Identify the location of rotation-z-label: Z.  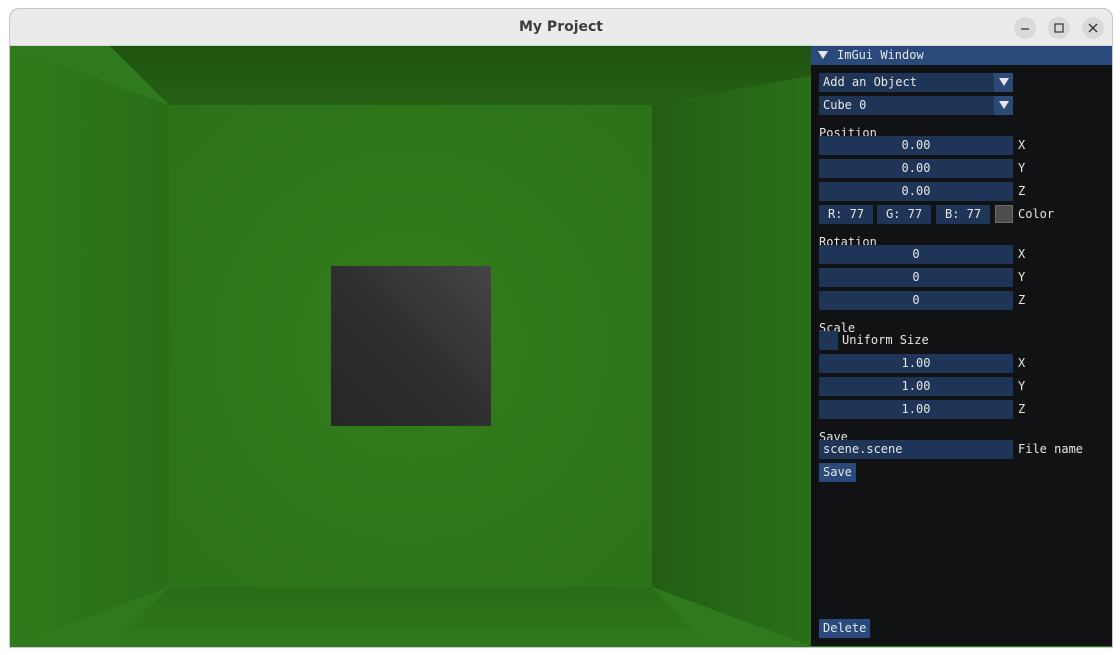
(1022, 300).